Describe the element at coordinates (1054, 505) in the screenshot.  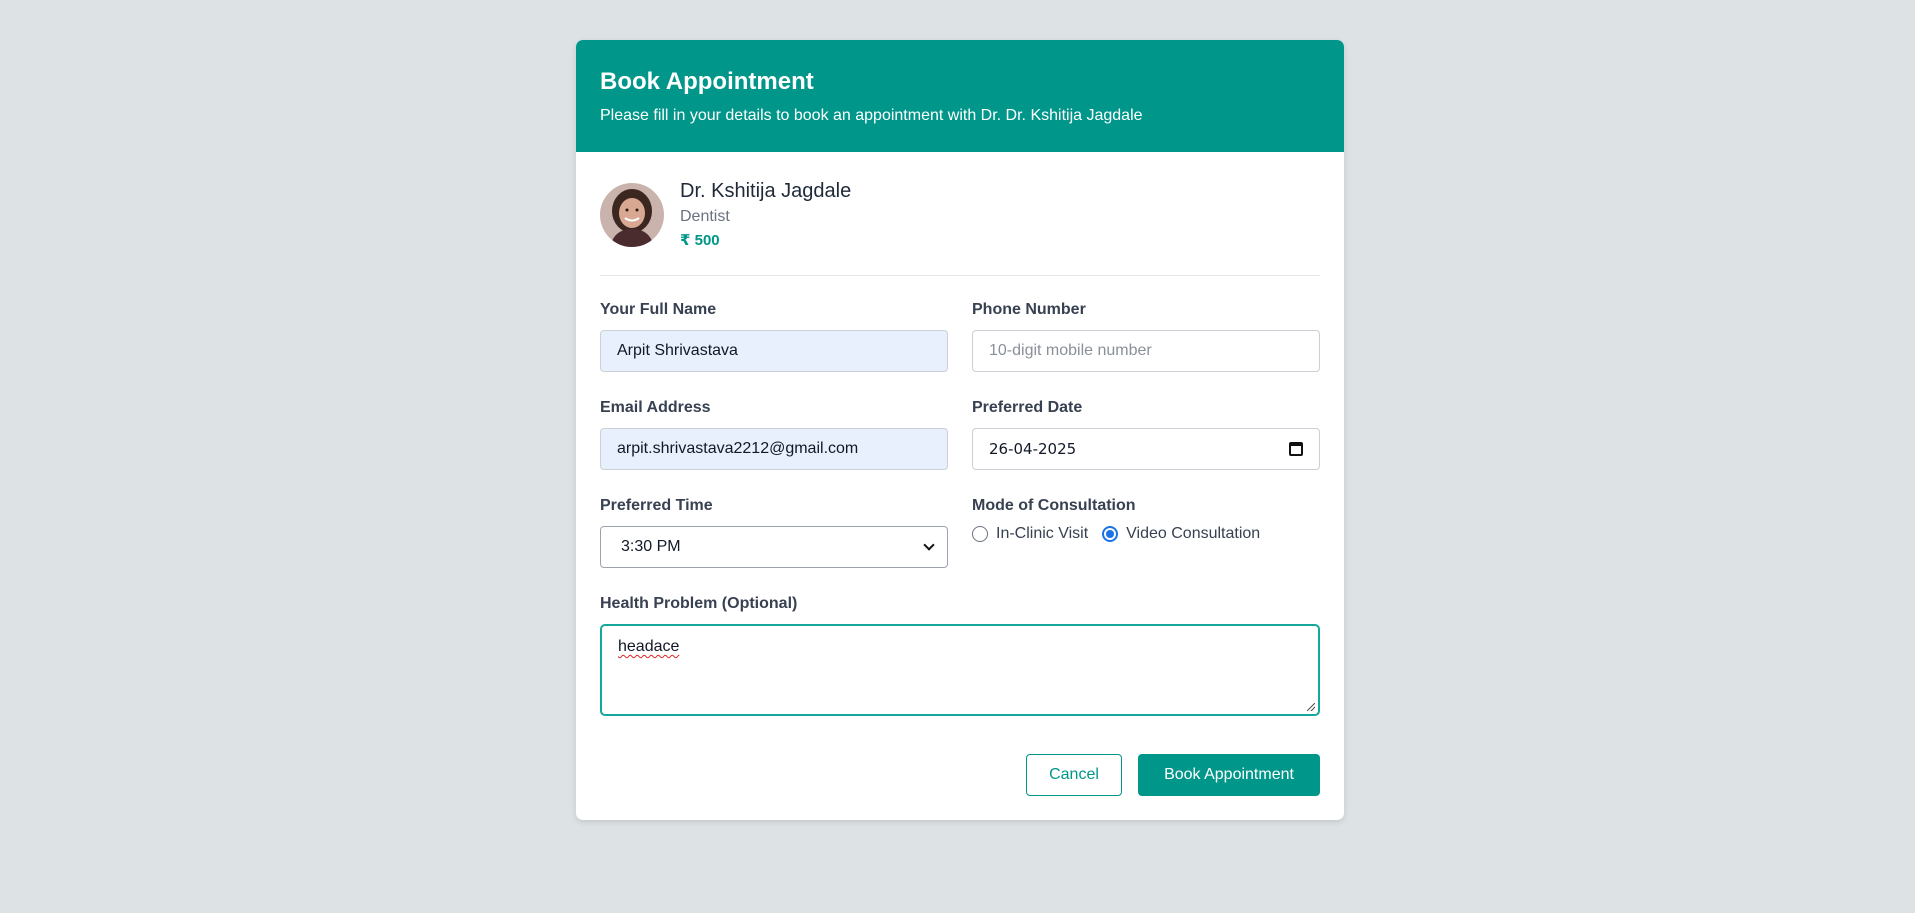
I see `mode-label: Mode of Consultation` at that location.